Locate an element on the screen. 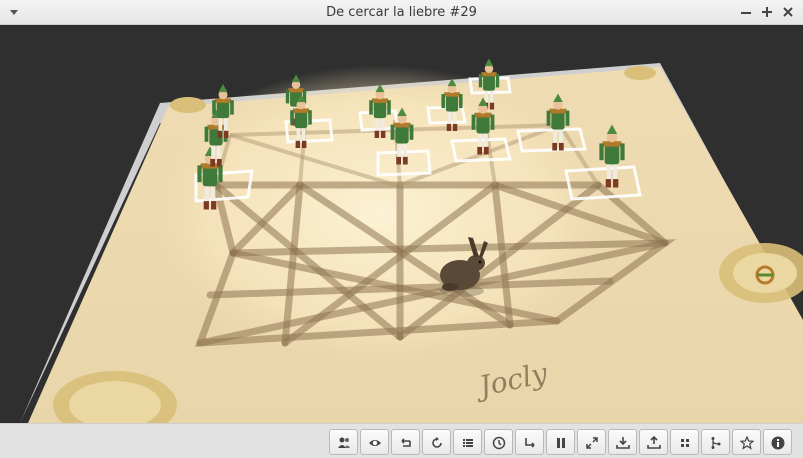  pause-button is located at coordinates (560, 442).